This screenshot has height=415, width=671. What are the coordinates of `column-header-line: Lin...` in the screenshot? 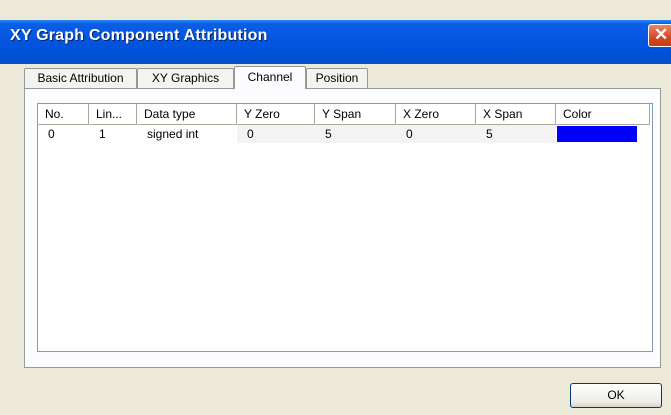 It's located at (113, 114).